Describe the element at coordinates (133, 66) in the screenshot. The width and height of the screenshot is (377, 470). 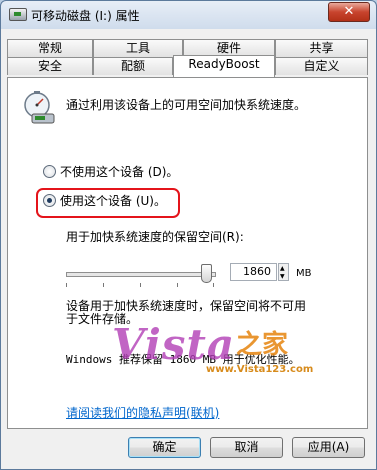
I see `tab-quota: 配额` at that location.